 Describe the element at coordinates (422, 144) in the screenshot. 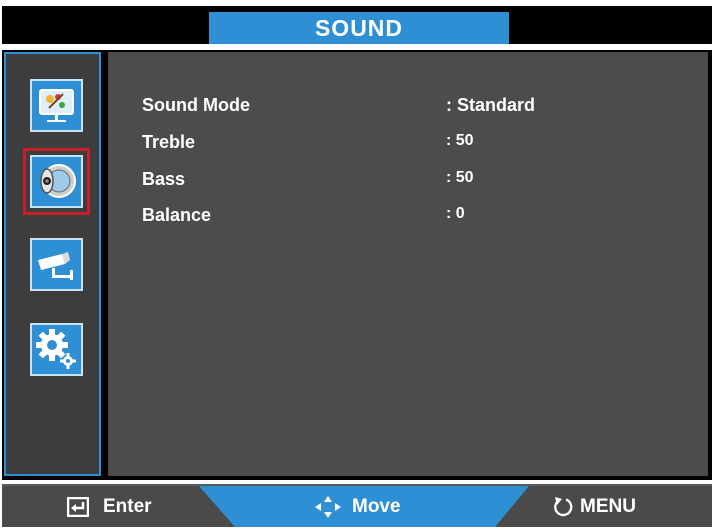

I see `setting-row-treble: Treble : 50` at that location.